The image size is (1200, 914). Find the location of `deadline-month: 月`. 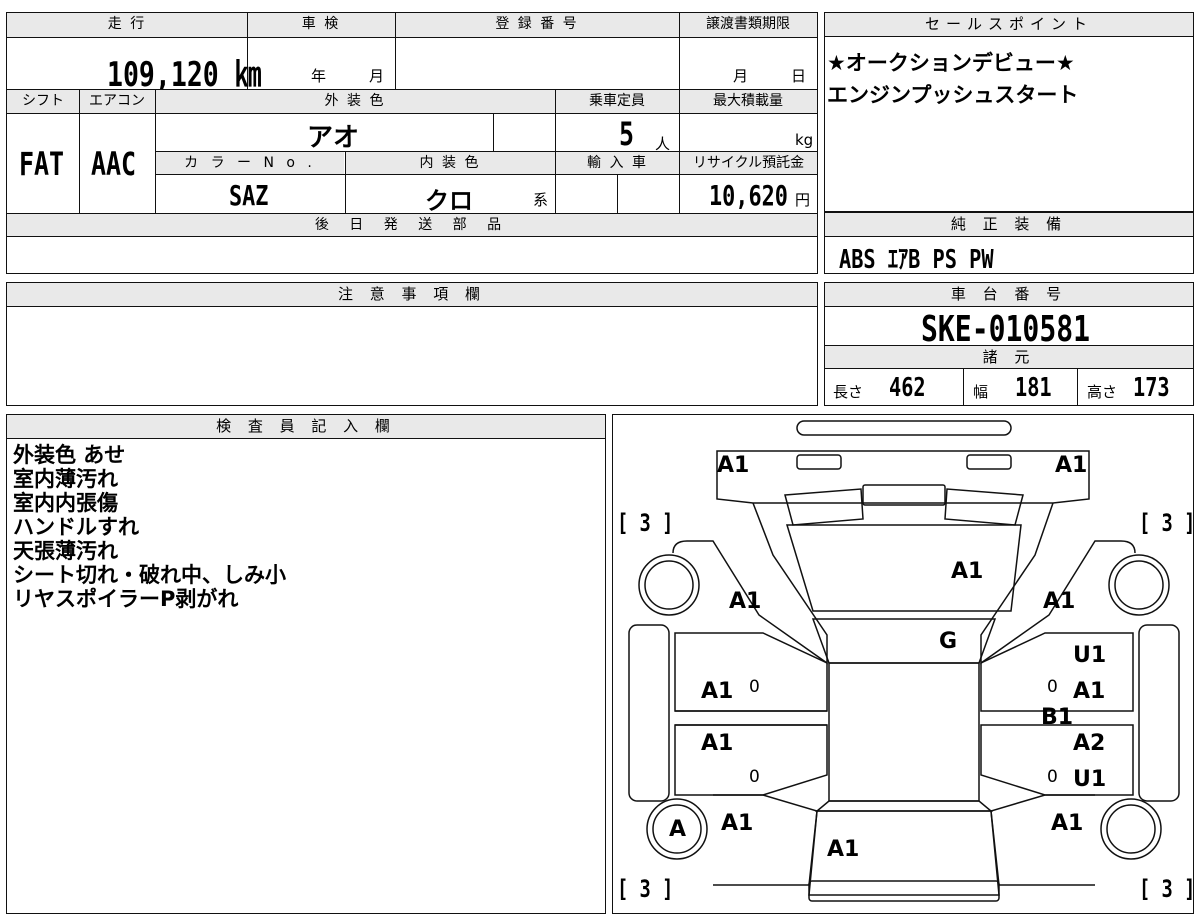

deadline-month: 月 is located at coordinates (741, 76).